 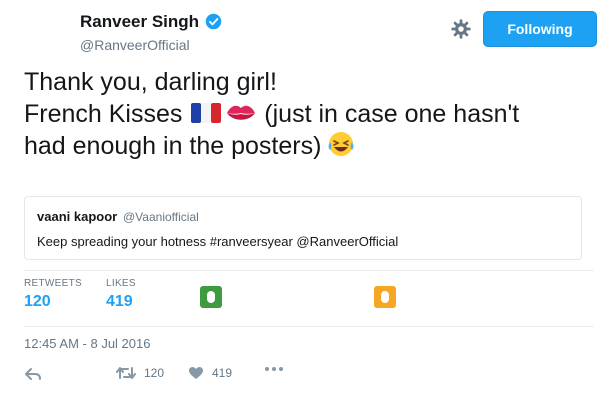 What do you see at coordinates (173, 146) in the screenshot?
I see `tweet-line-3-text: had enough in the posters)` at bounding box center [173, 146].